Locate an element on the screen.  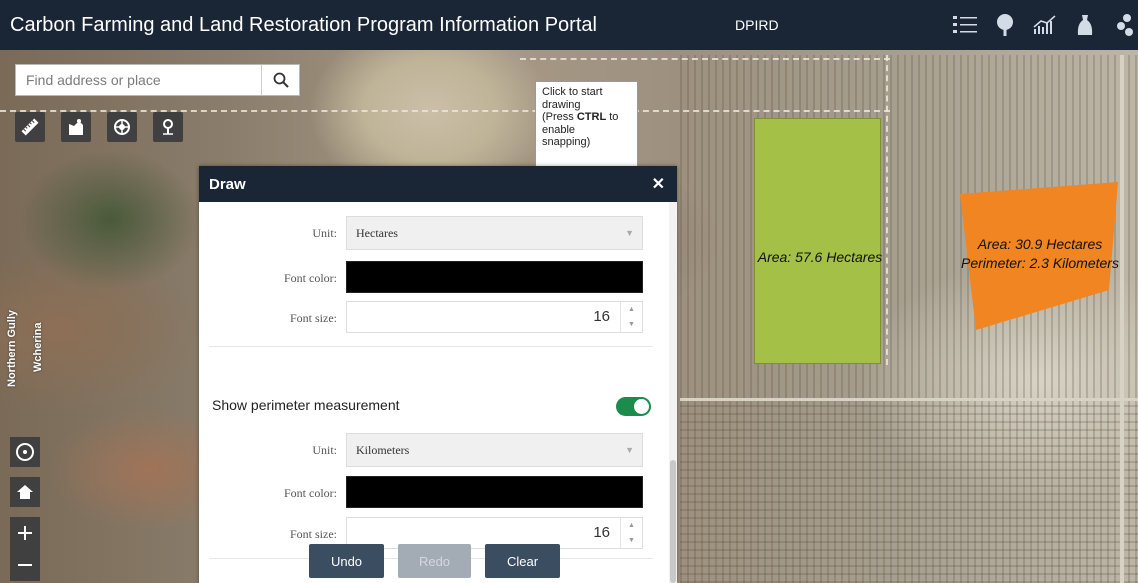
close-icon: ✕ is located at coordinates (658, 184).